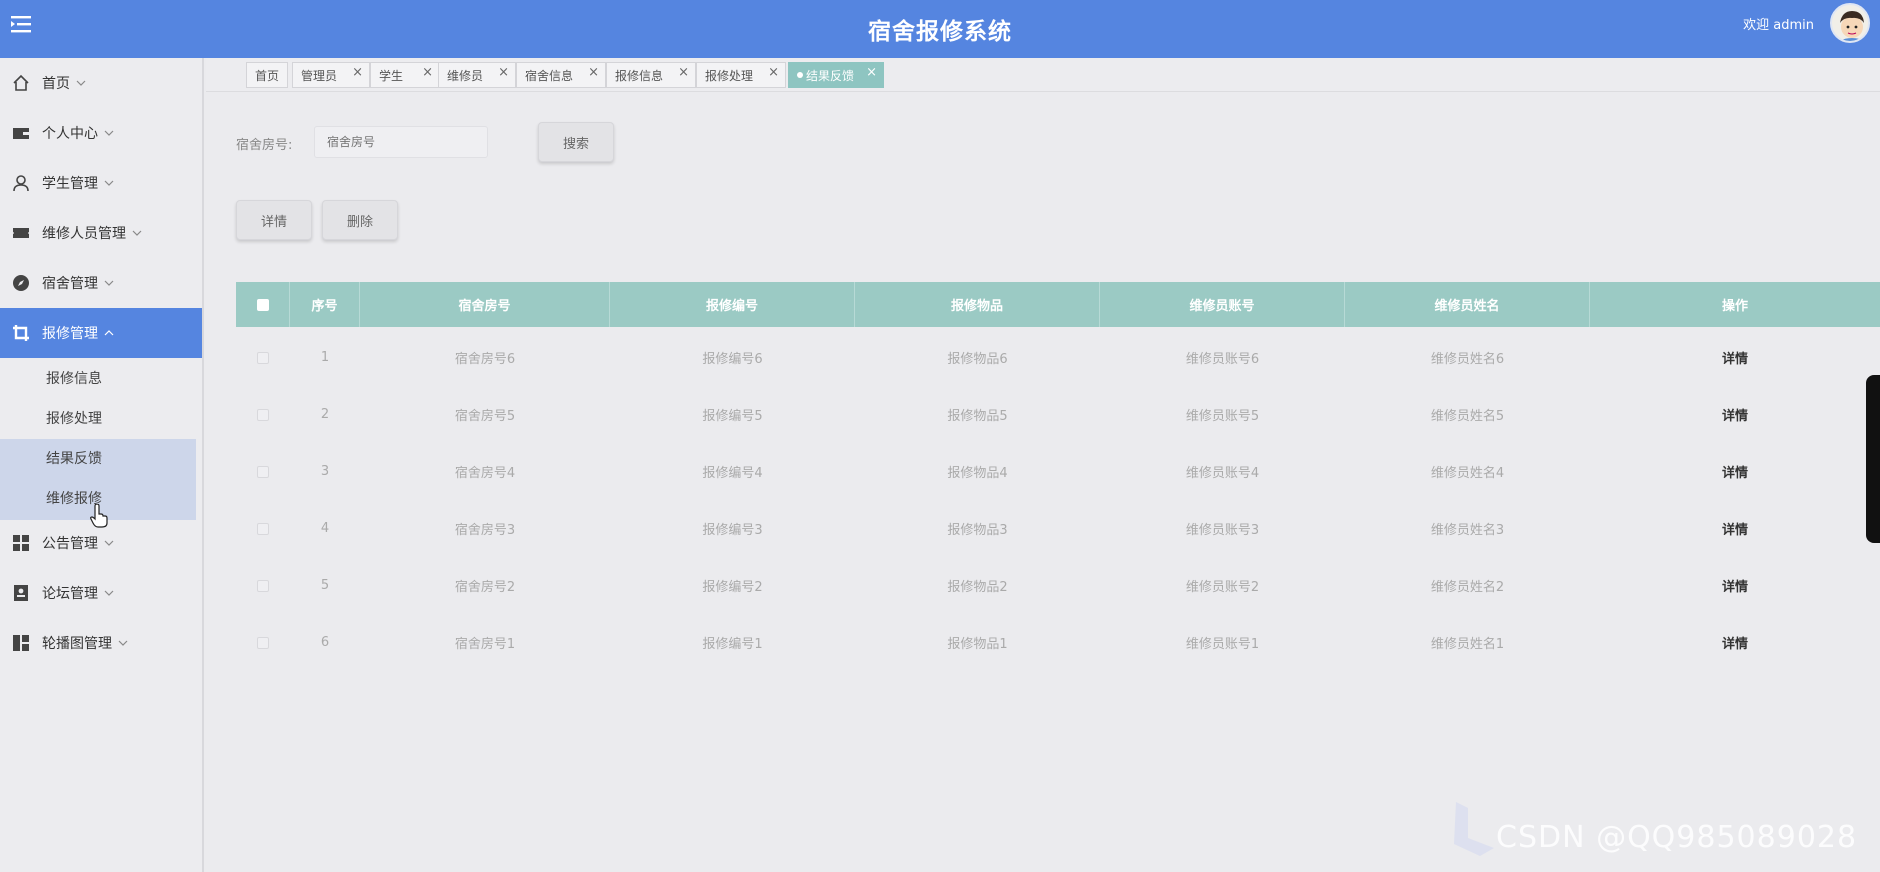  Describe the element at coordinates (101, 543) in the screenshot. I see `sidebar-item-notices: 公告管理` at that location.